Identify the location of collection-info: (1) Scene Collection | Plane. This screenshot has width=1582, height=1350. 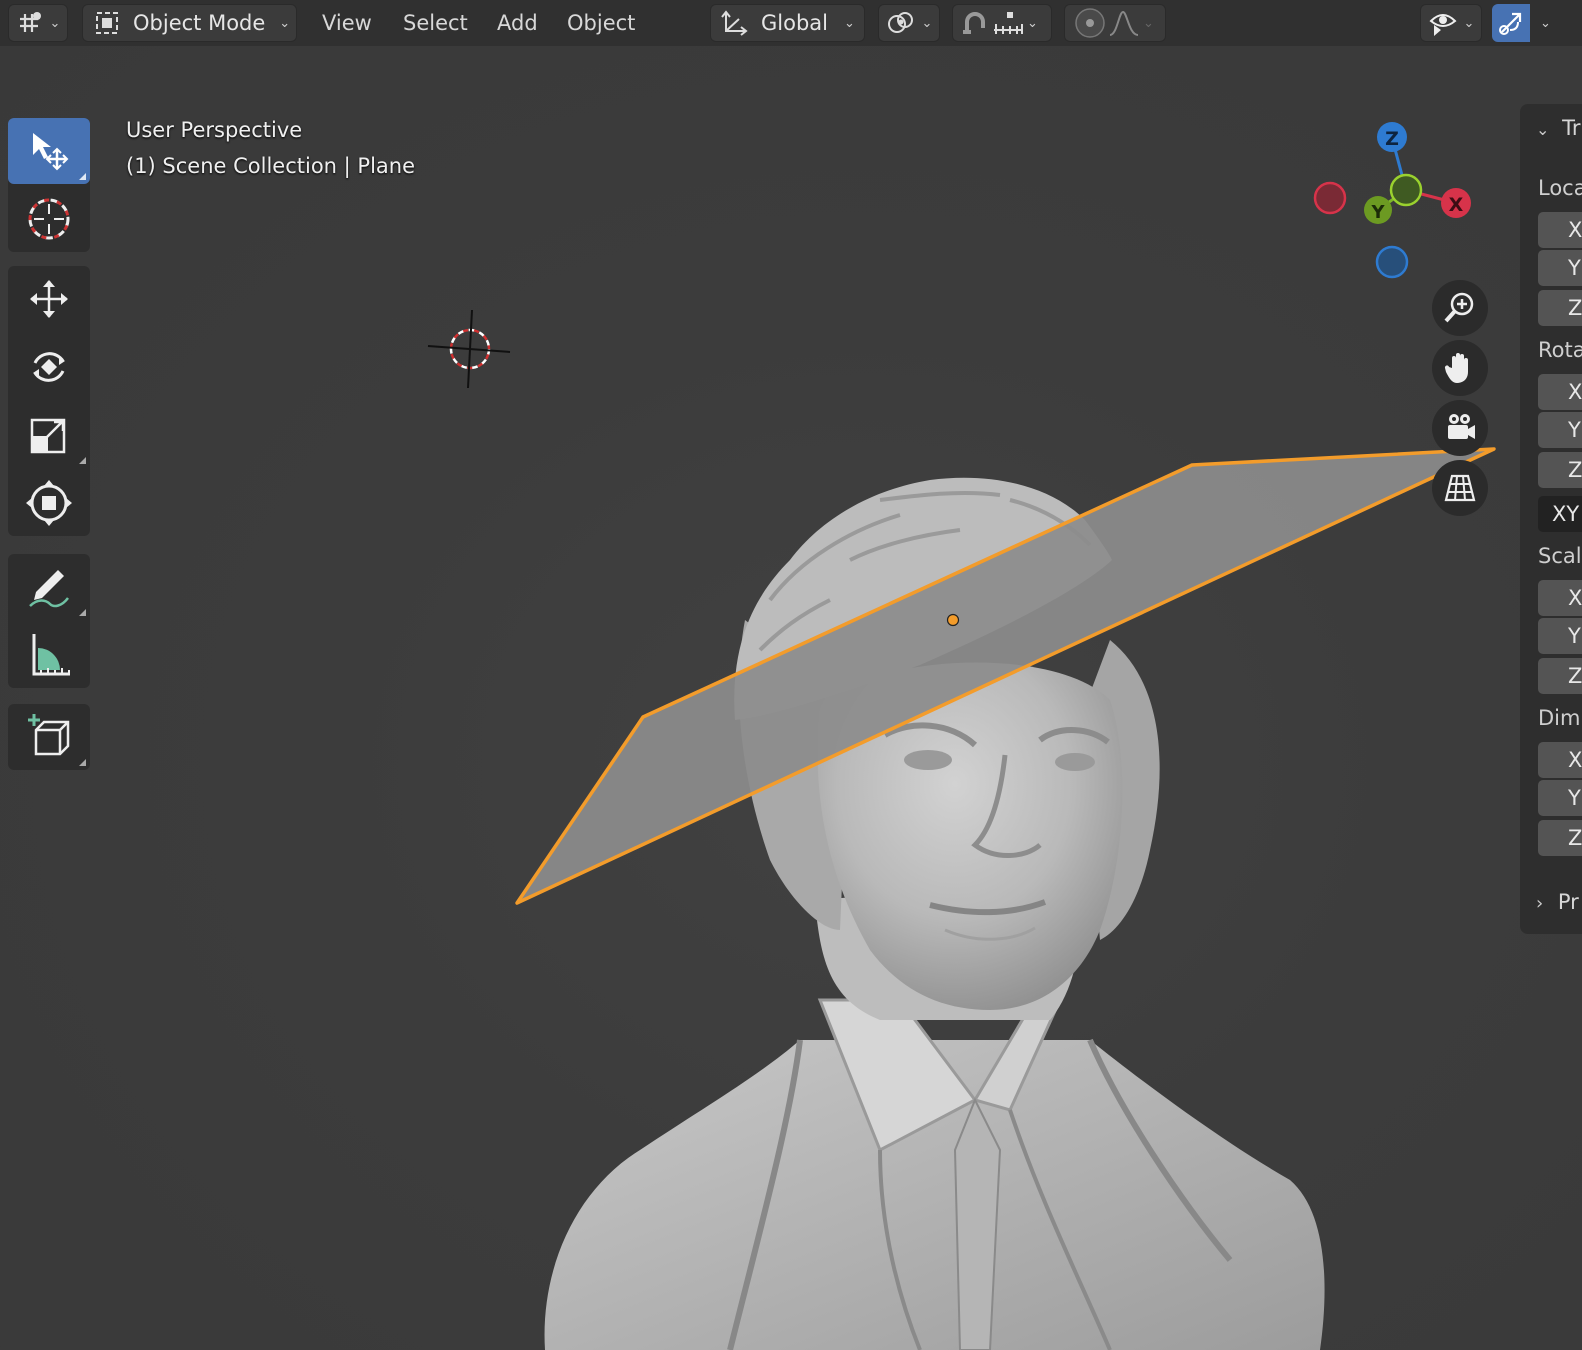
(271, 166).